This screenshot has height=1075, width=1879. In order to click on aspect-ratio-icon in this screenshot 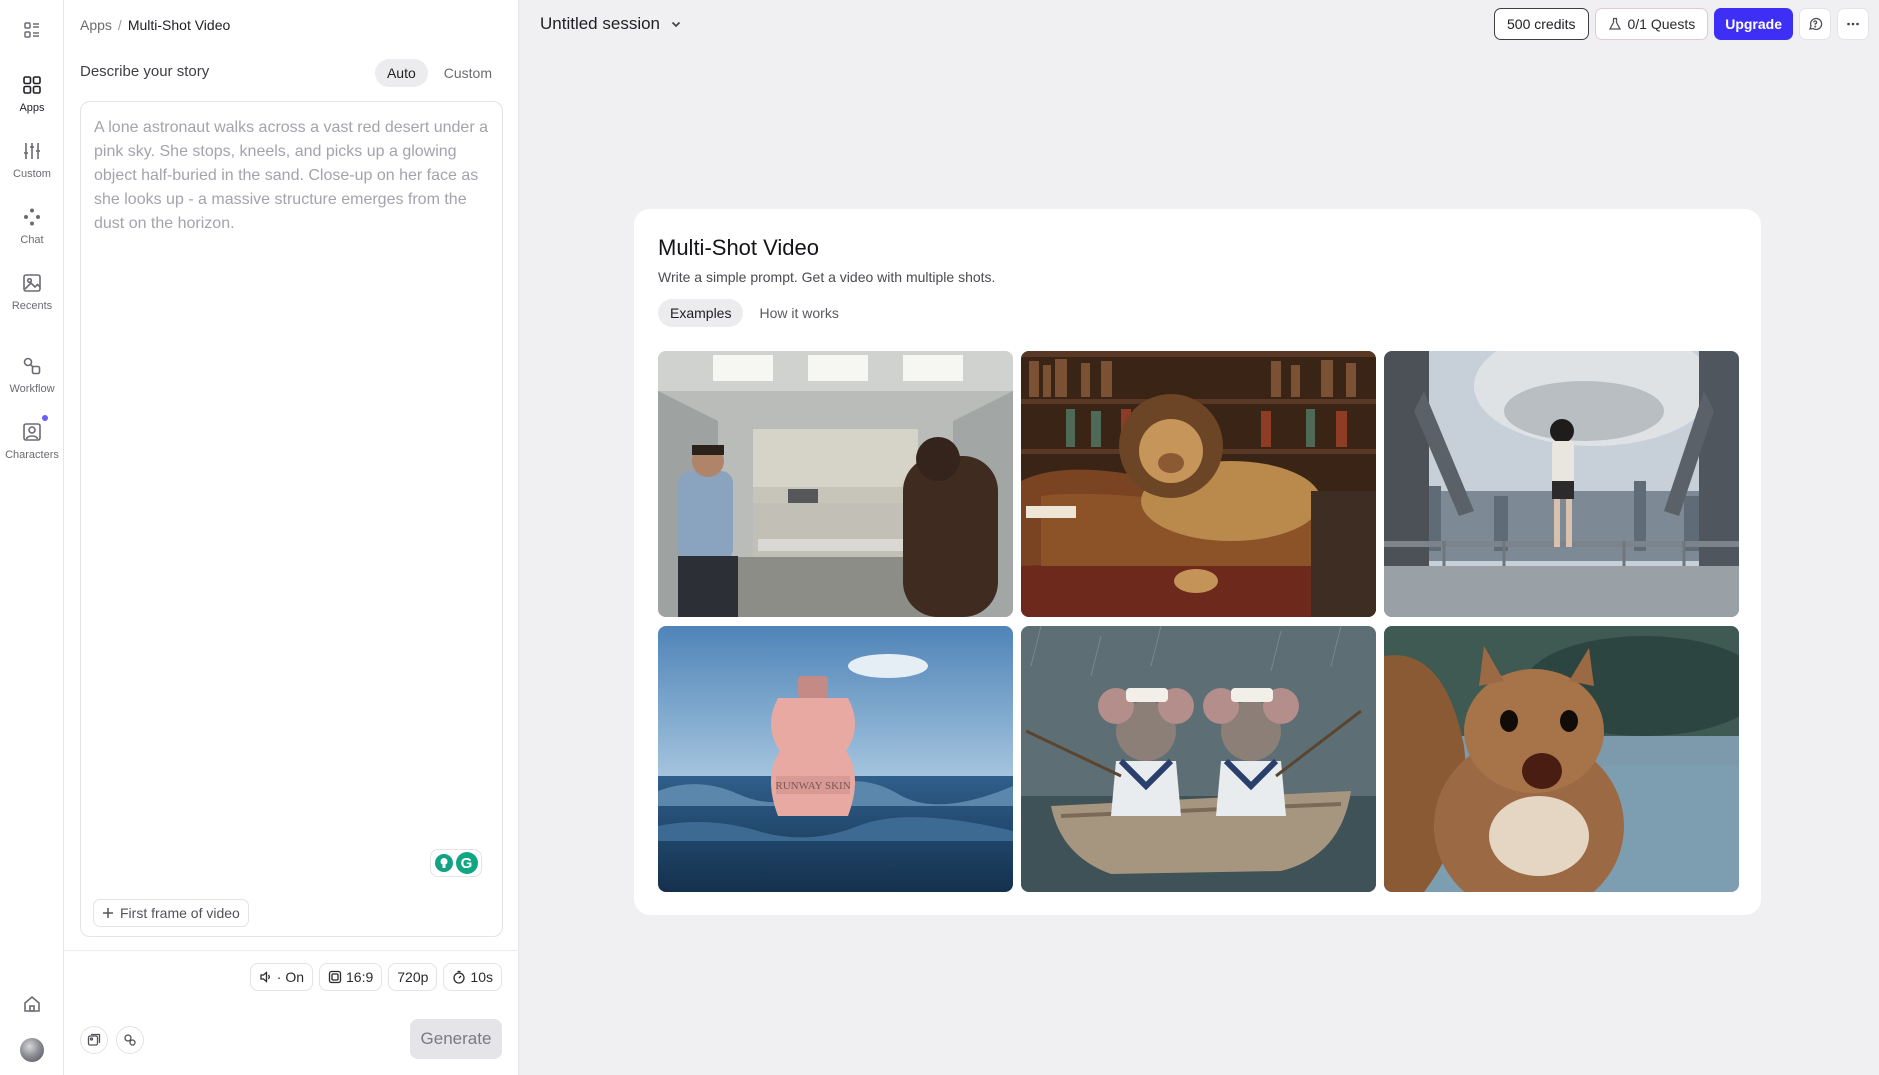, I will do `click(335, 977)`.